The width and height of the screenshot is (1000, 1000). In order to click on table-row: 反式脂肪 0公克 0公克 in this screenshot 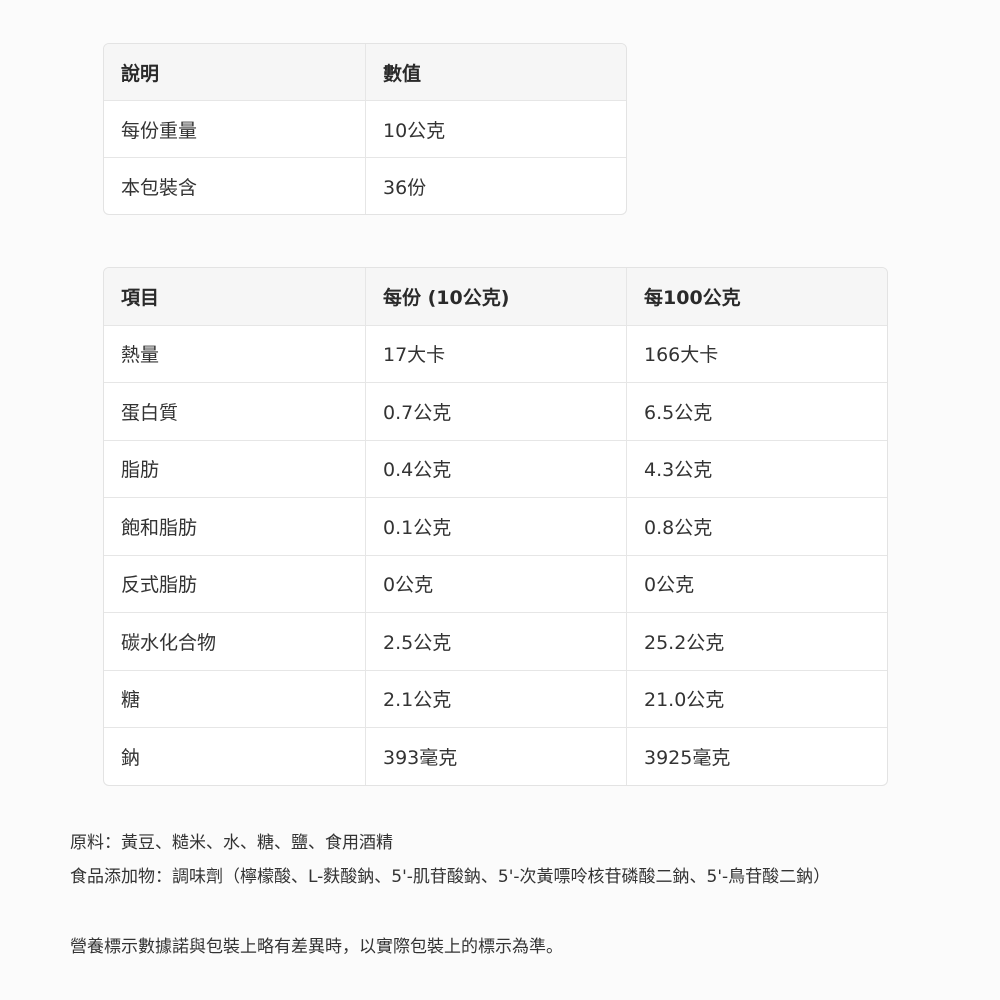, I will do `click(495, 583)`.